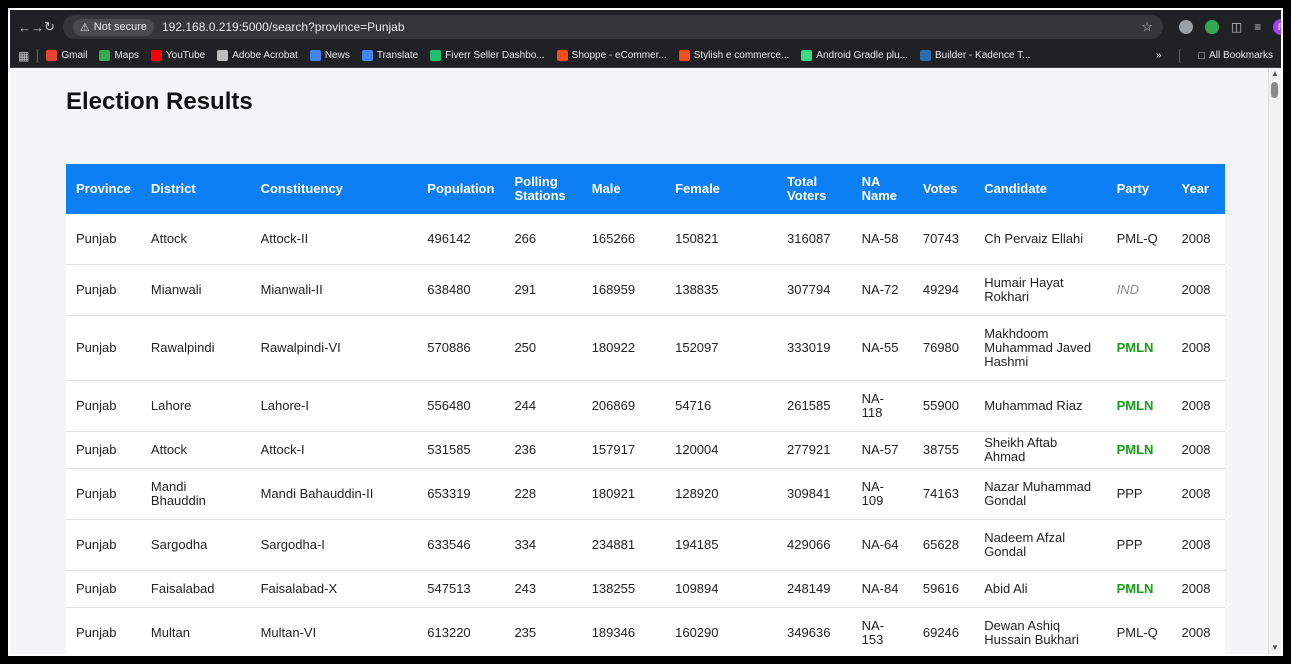 This screenshot has height=664, width=1291. What do you see at coordinates (195, 239) in the screenshot?
I see `cell-district: Attock` at bounding box center [195, 239].